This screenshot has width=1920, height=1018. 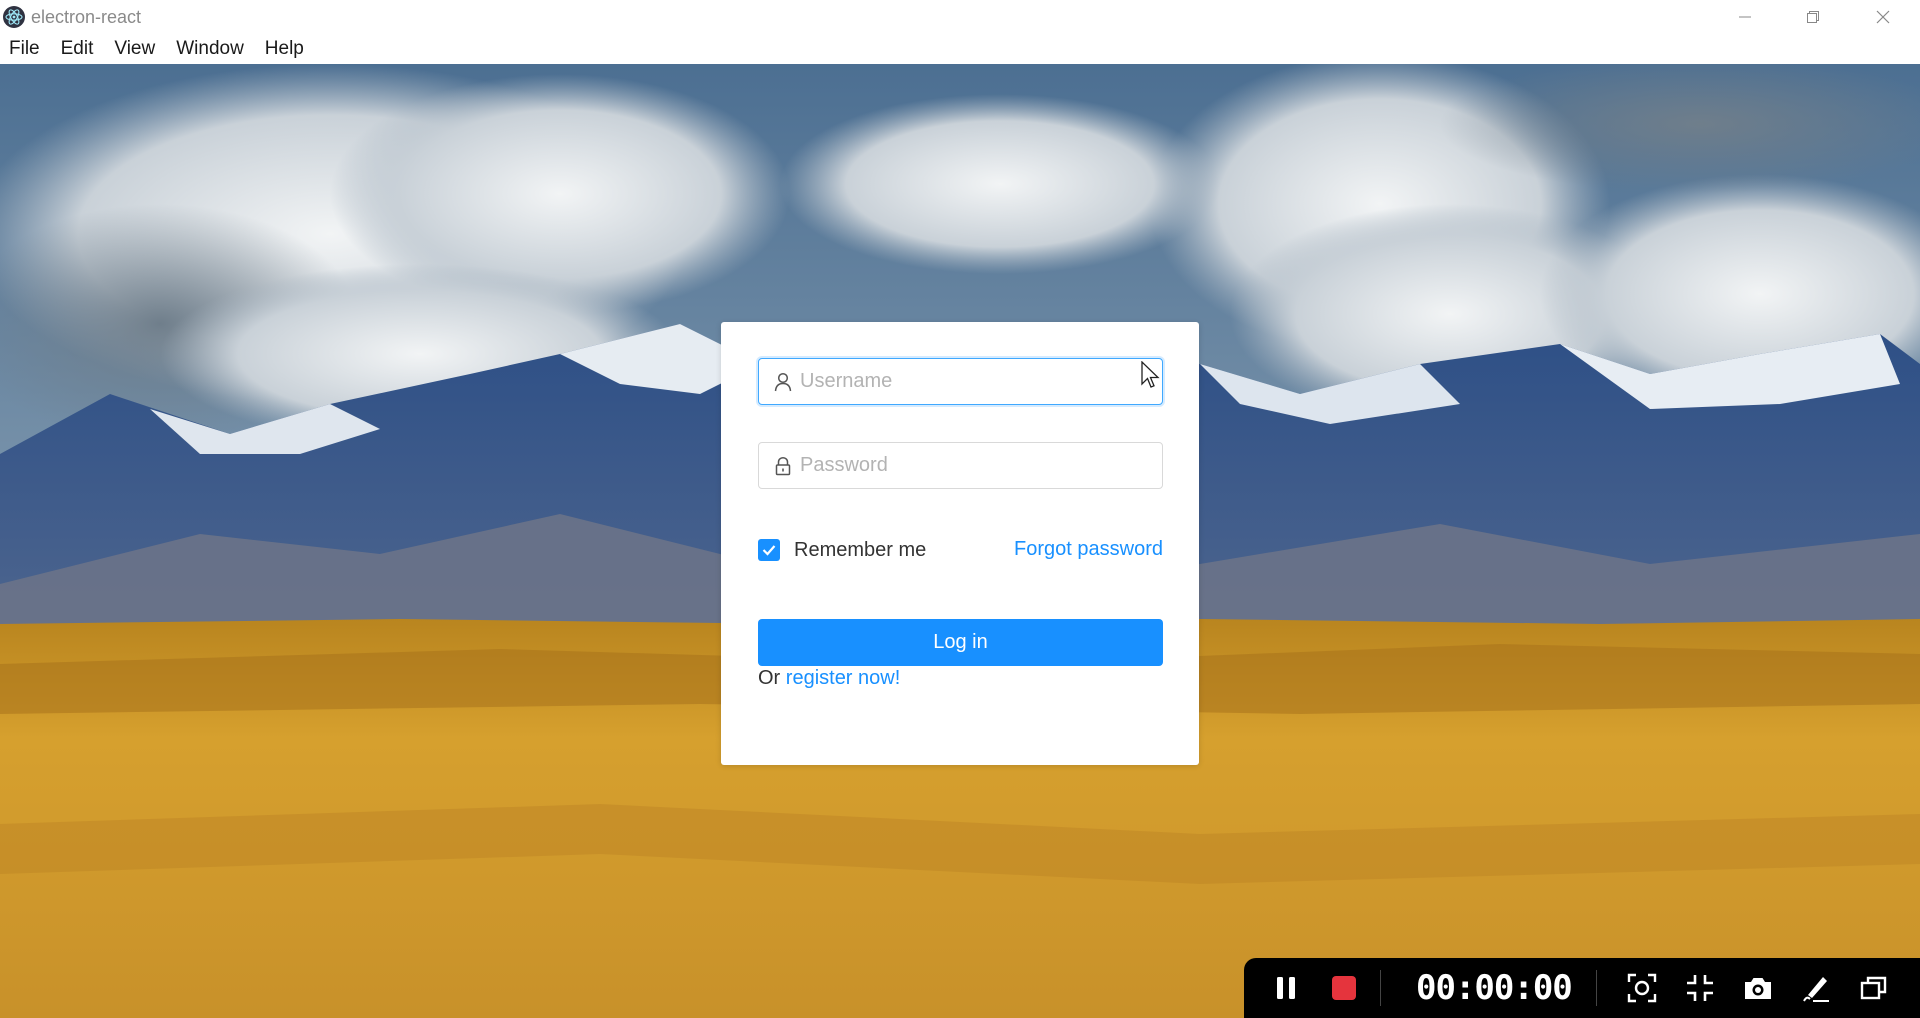 I want to click on menu-bar: File Edit View Window Help, so click(x=960, y=49).